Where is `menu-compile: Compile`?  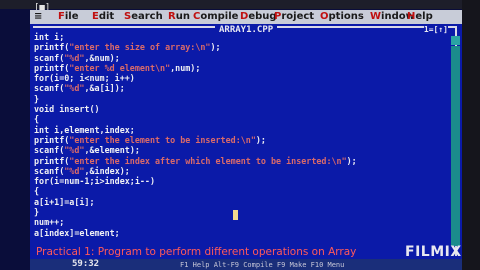 menu-compile: Compile is located at coordinates (215, 16).